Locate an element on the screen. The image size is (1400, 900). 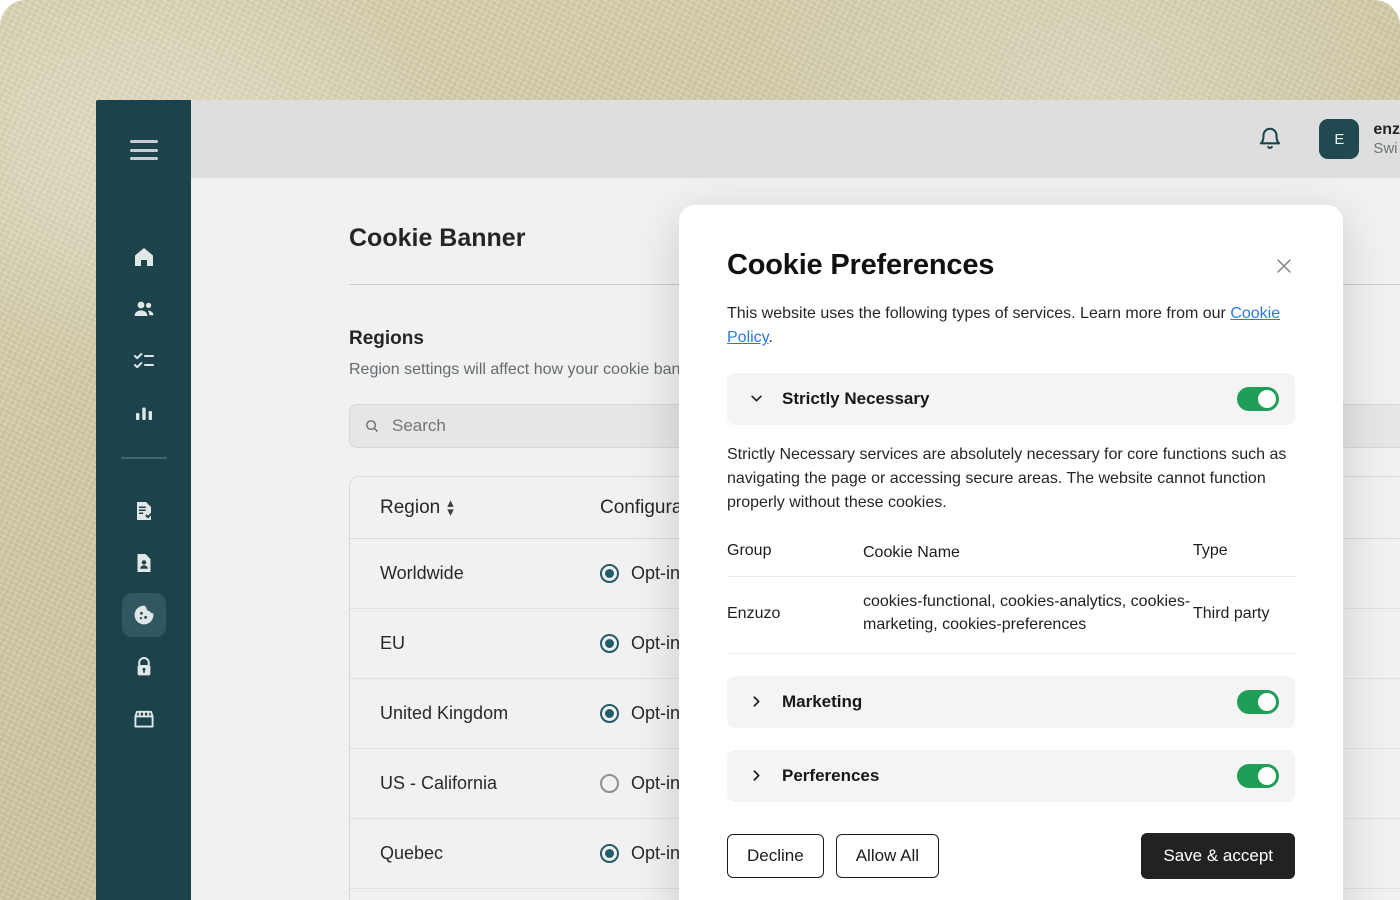
user-info: enz Swi is located at coordinates (1386, 139).